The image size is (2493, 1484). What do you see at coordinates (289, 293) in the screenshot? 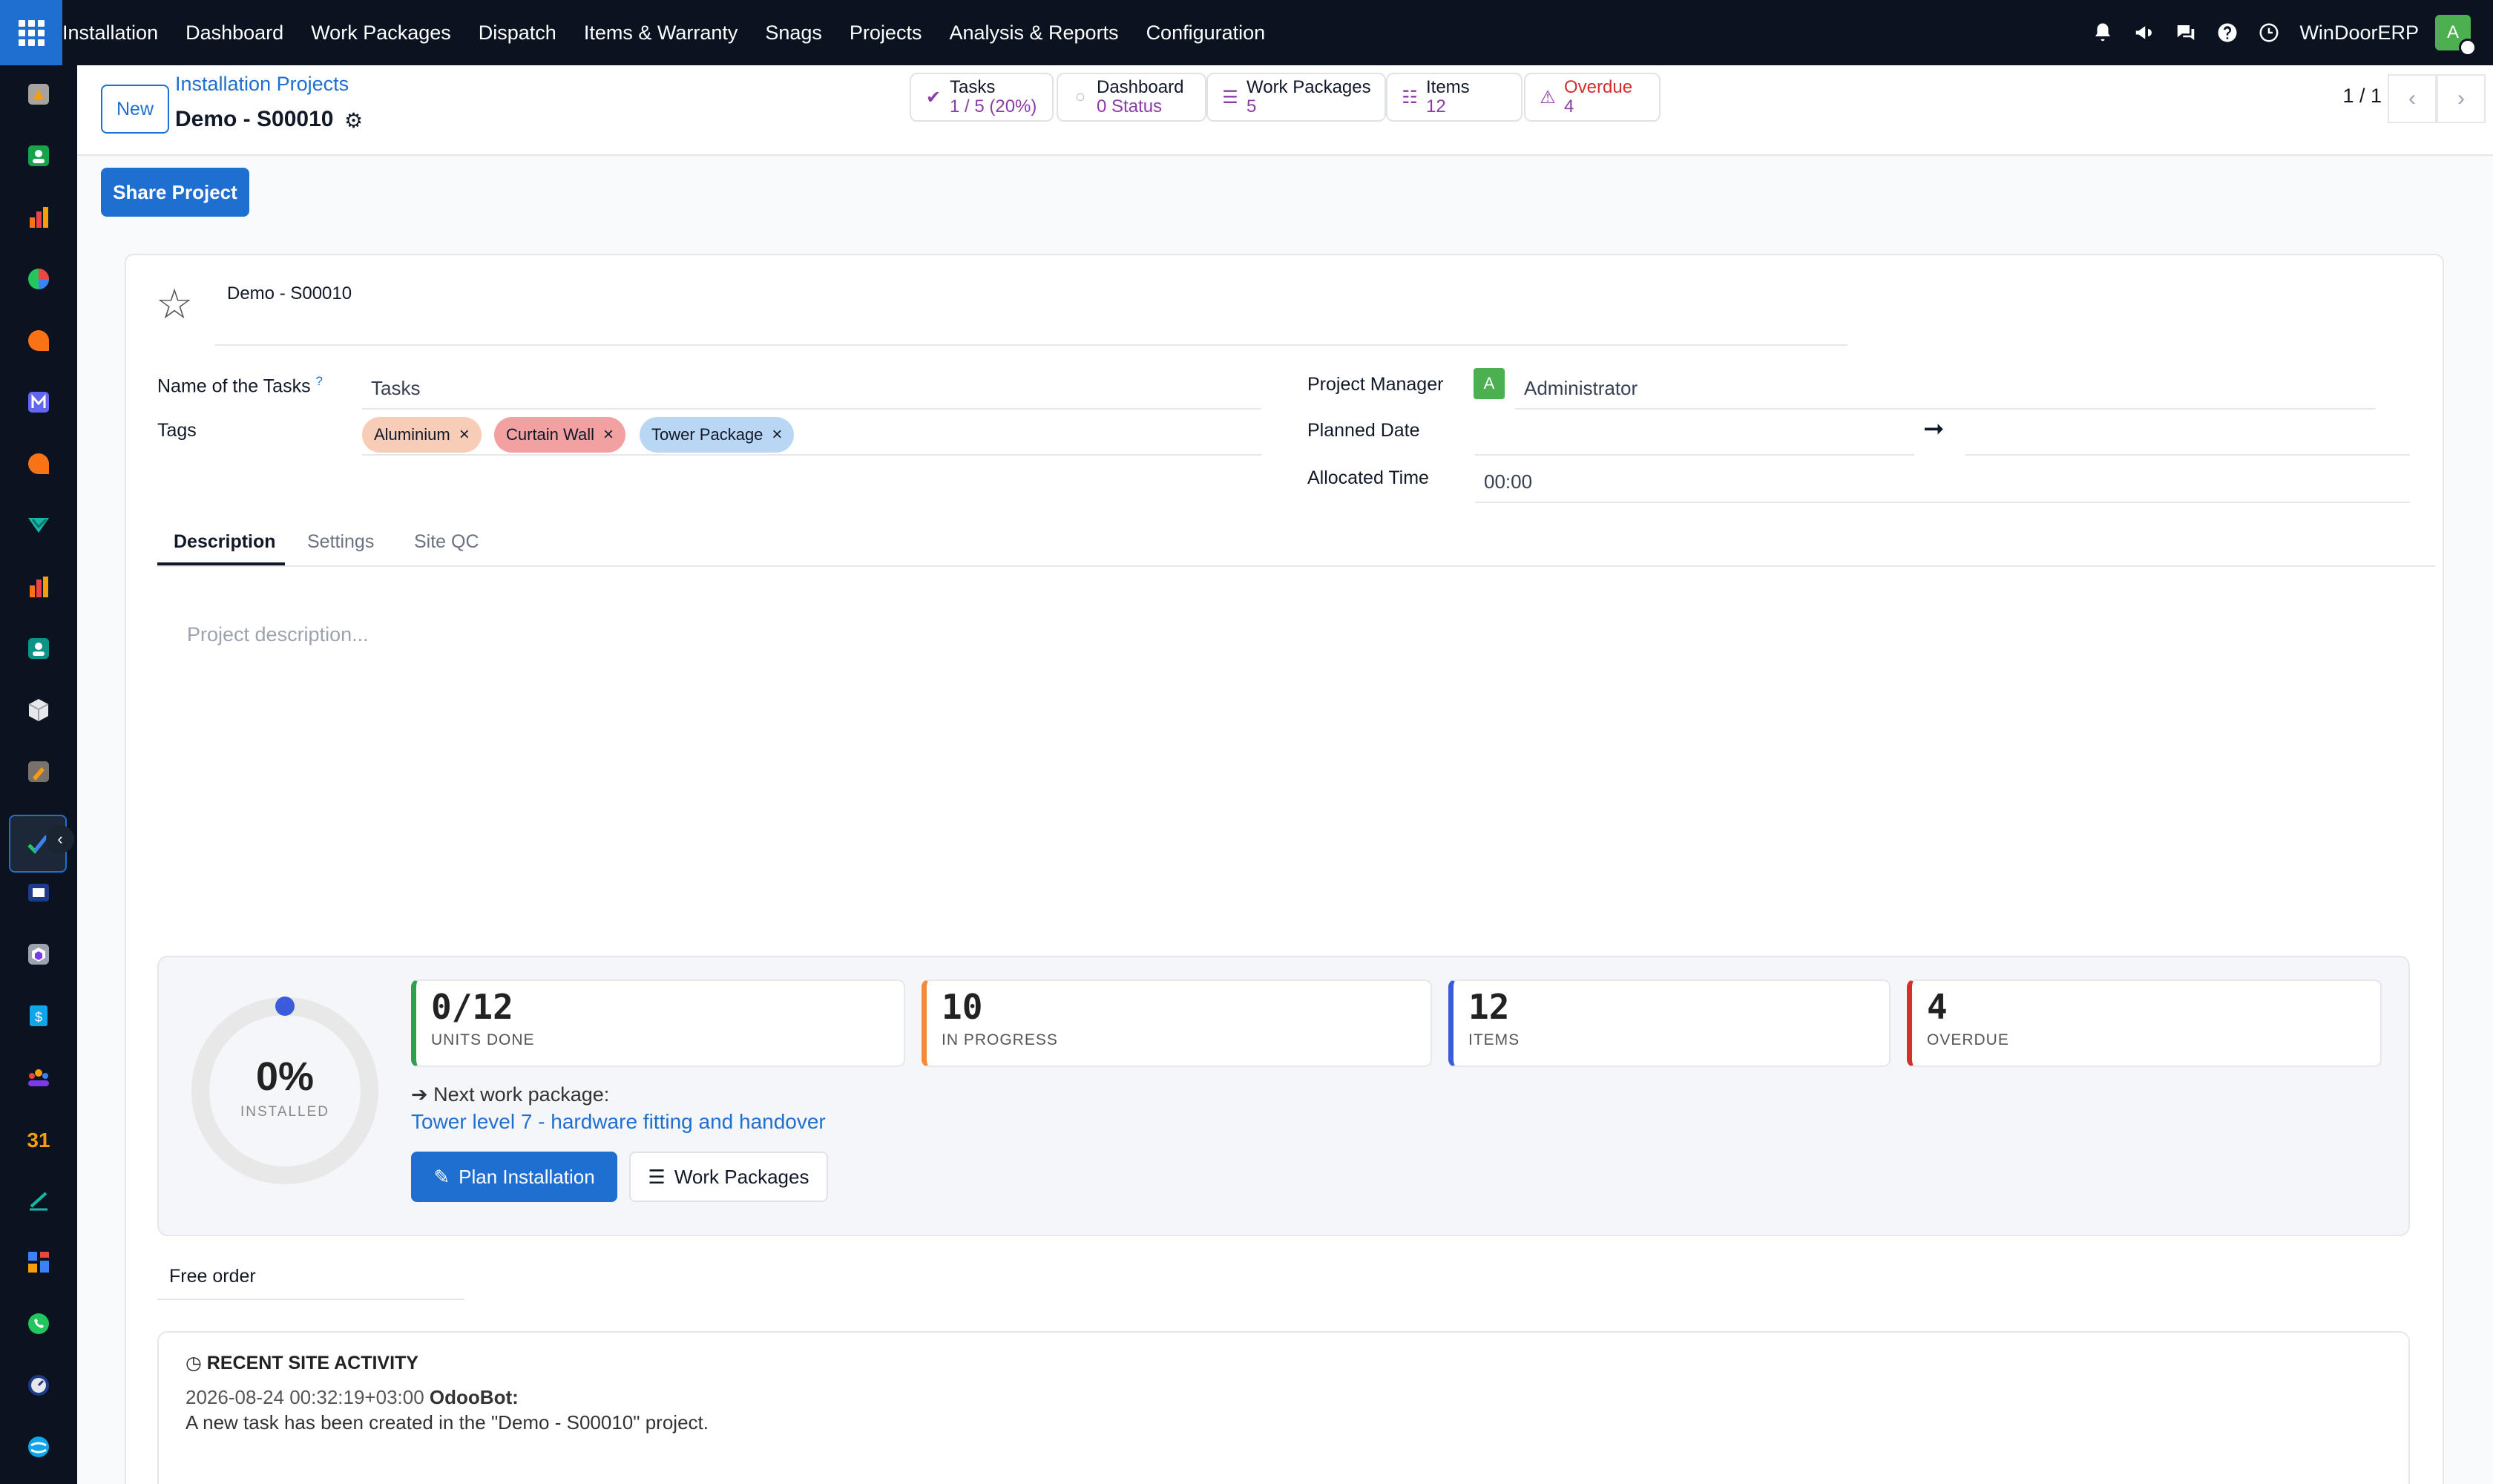
I see `project-name-field: Demo - S00010` at bounding box center [289, 293].